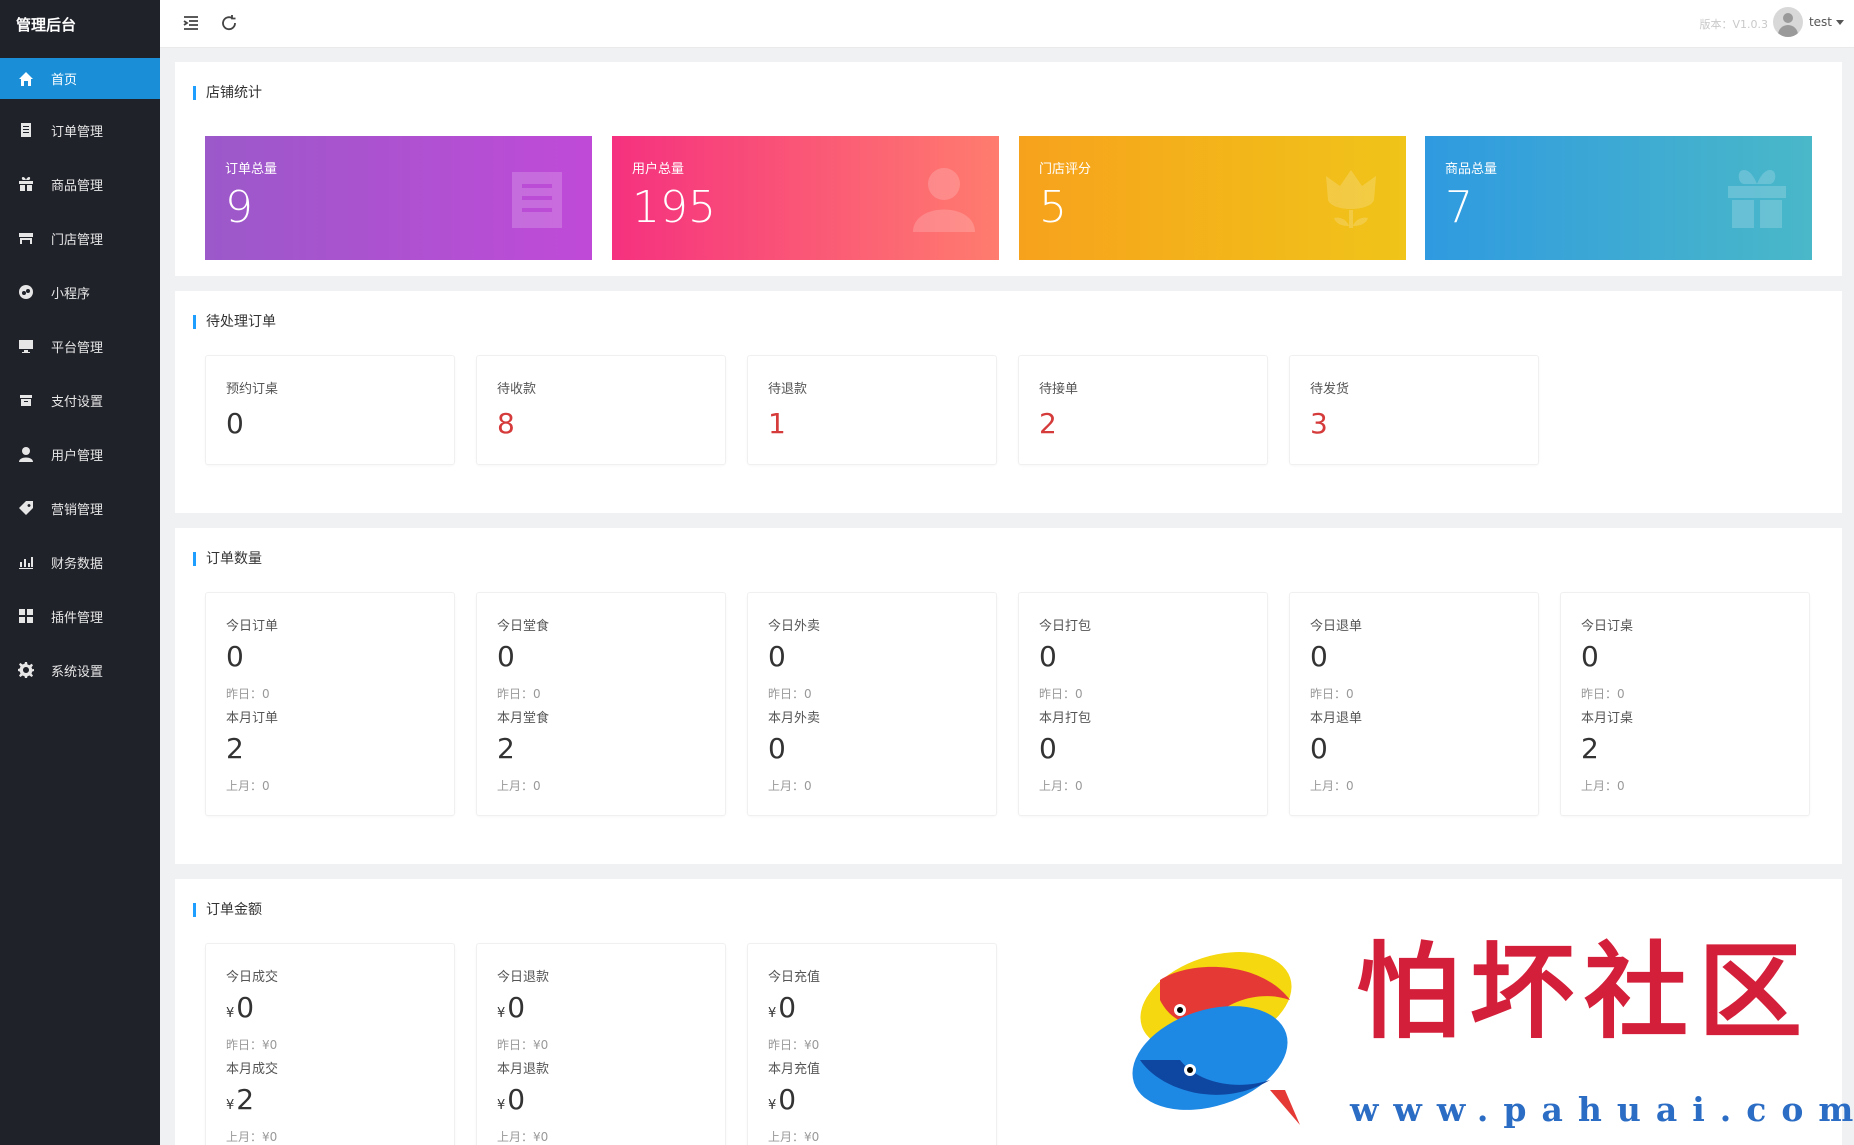 This screenshot has width=1854, height=1145. What do you see at coordinates (252, 1069) in the screenshot?
I see `box-label: 本月成交` at bounding box center [252, 1069].